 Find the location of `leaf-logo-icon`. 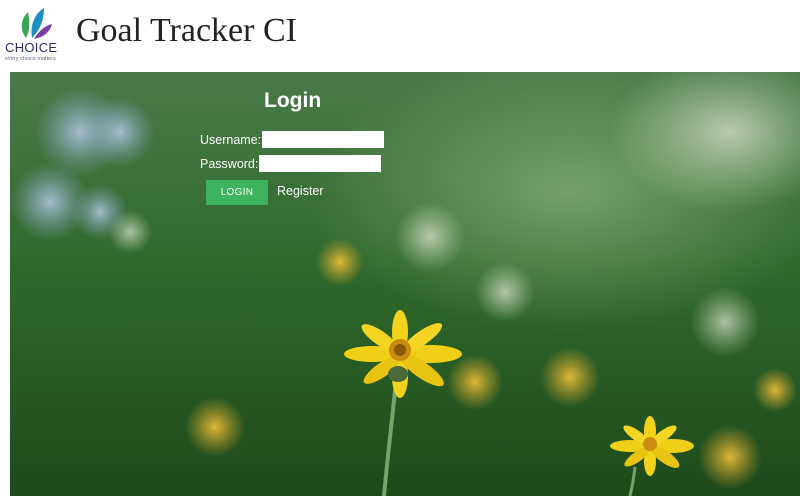

leaf-logo-icon is located at coordinates (36, 23).